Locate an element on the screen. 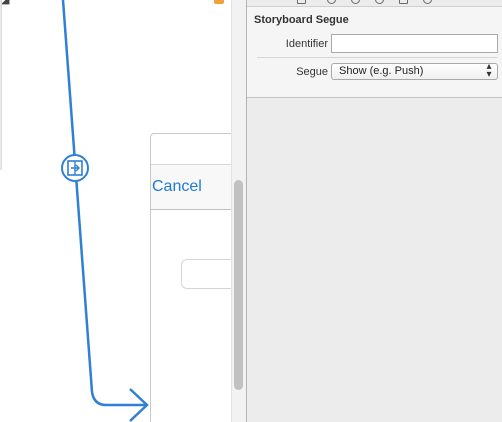 The image size is (502, 422). segue-label: Segue is located at coordinates (312, 72).